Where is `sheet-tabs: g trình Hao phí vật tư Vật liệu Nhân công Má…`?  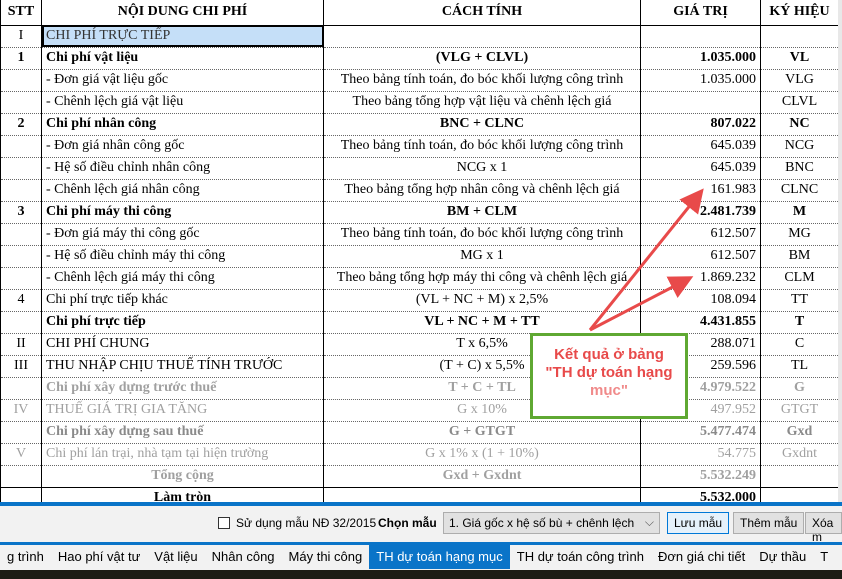 sheet-tabs: g trình Hao phí vật tư Vật liệu Nhân công Má… is located at coordinates (421, 556).